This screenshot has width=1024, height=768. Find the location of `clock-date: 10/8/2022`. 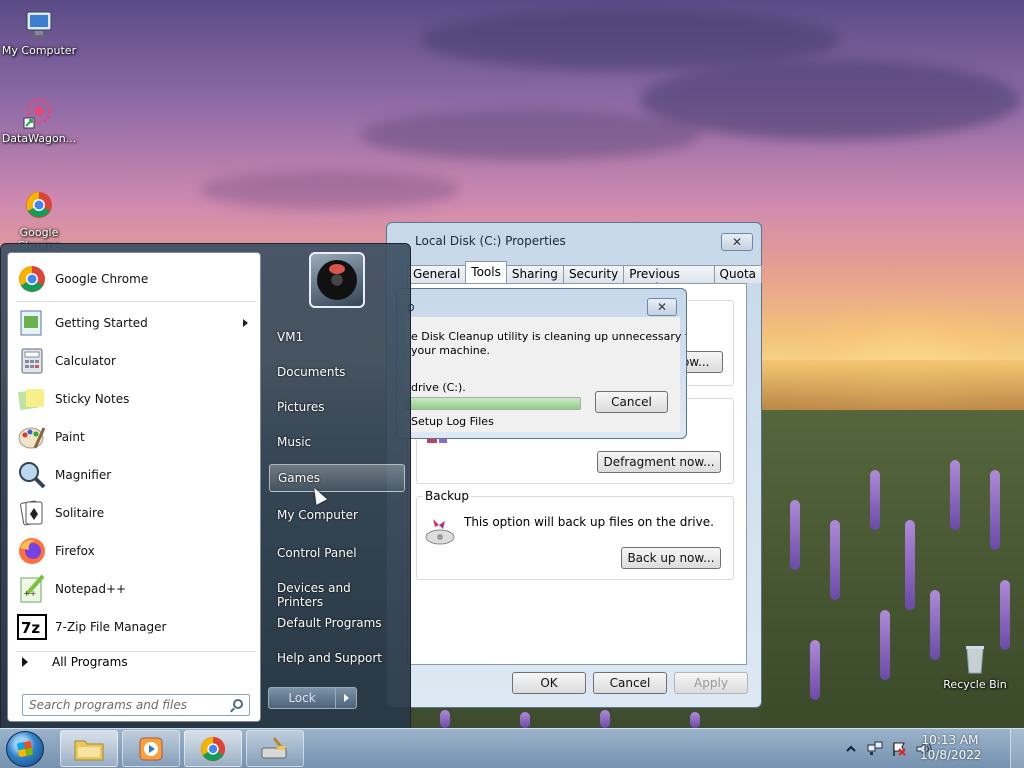

clock-date: 10/8/2022 is located at coordinates (951, 755).